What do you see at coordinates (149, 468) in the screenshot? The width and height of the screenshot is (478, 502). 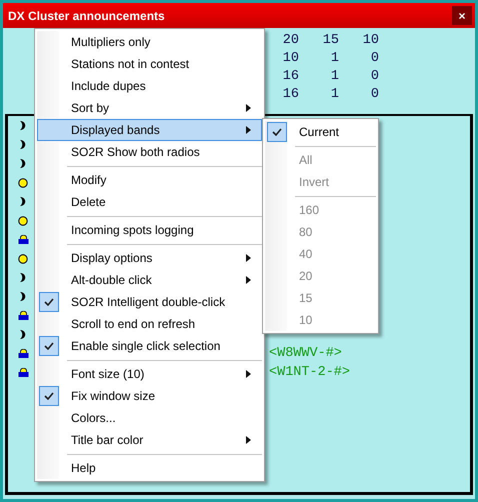 I see `menu-item: Help` at bounding box center [149, 468].